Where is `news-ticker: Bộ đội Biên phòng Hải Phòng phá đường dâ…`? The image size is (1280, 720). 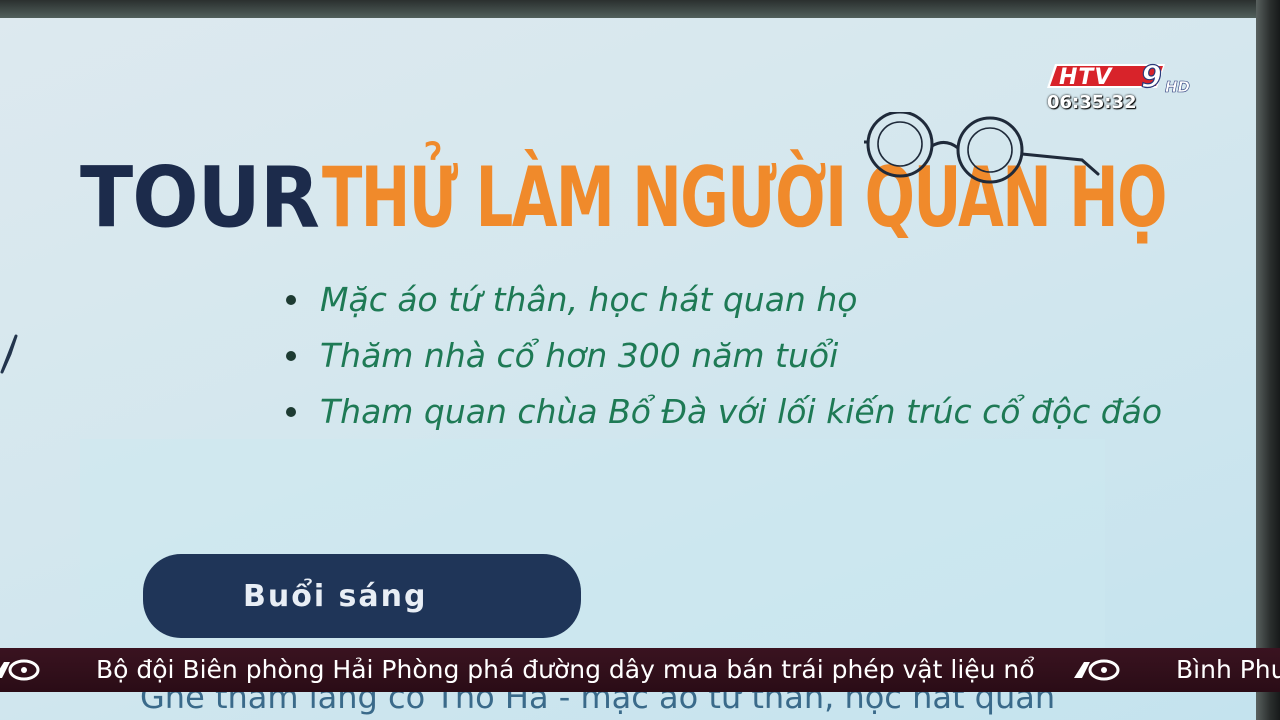
news-ticker: Bộ đội Biên phòng Hải Phòng phá đường dâ… is located at coordinates (640, 670).